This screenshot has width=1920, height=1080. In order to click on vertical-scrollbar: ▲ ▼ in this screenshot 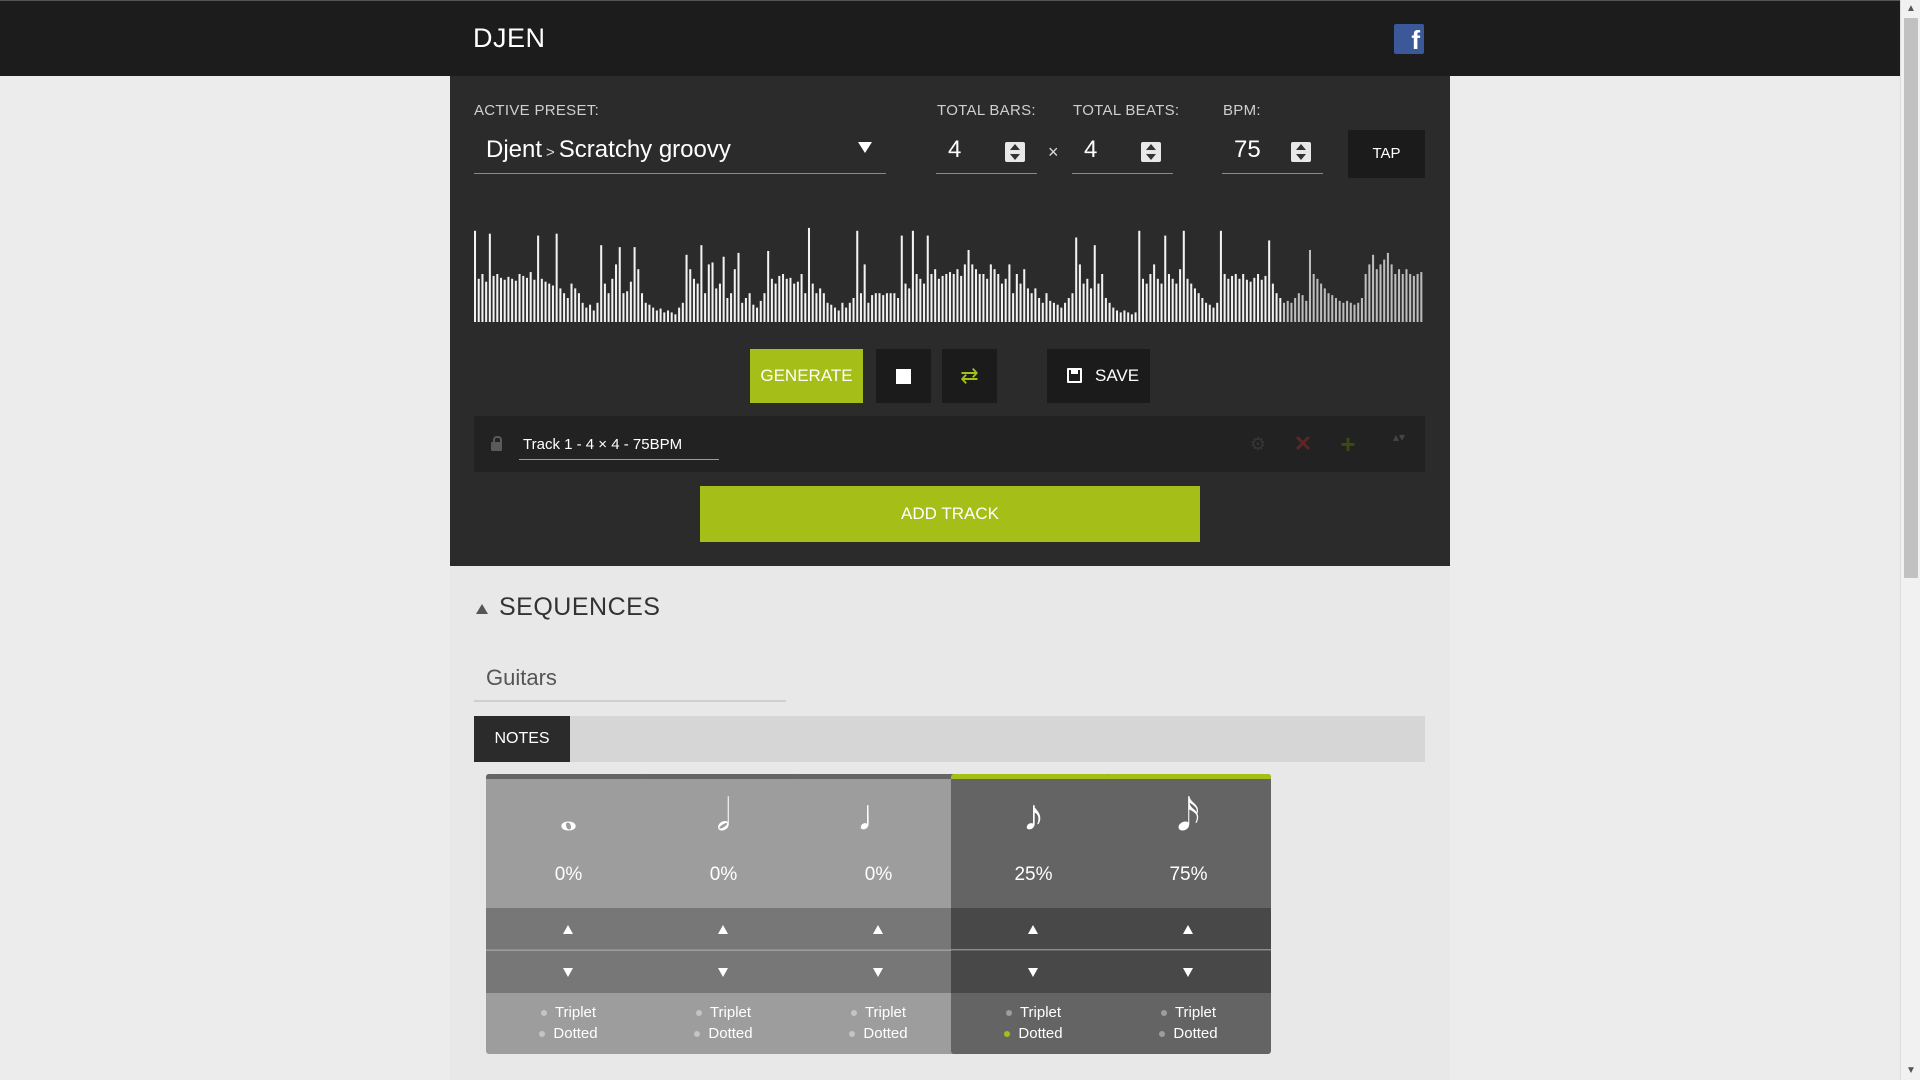, I will do `click(1910, 540)`.